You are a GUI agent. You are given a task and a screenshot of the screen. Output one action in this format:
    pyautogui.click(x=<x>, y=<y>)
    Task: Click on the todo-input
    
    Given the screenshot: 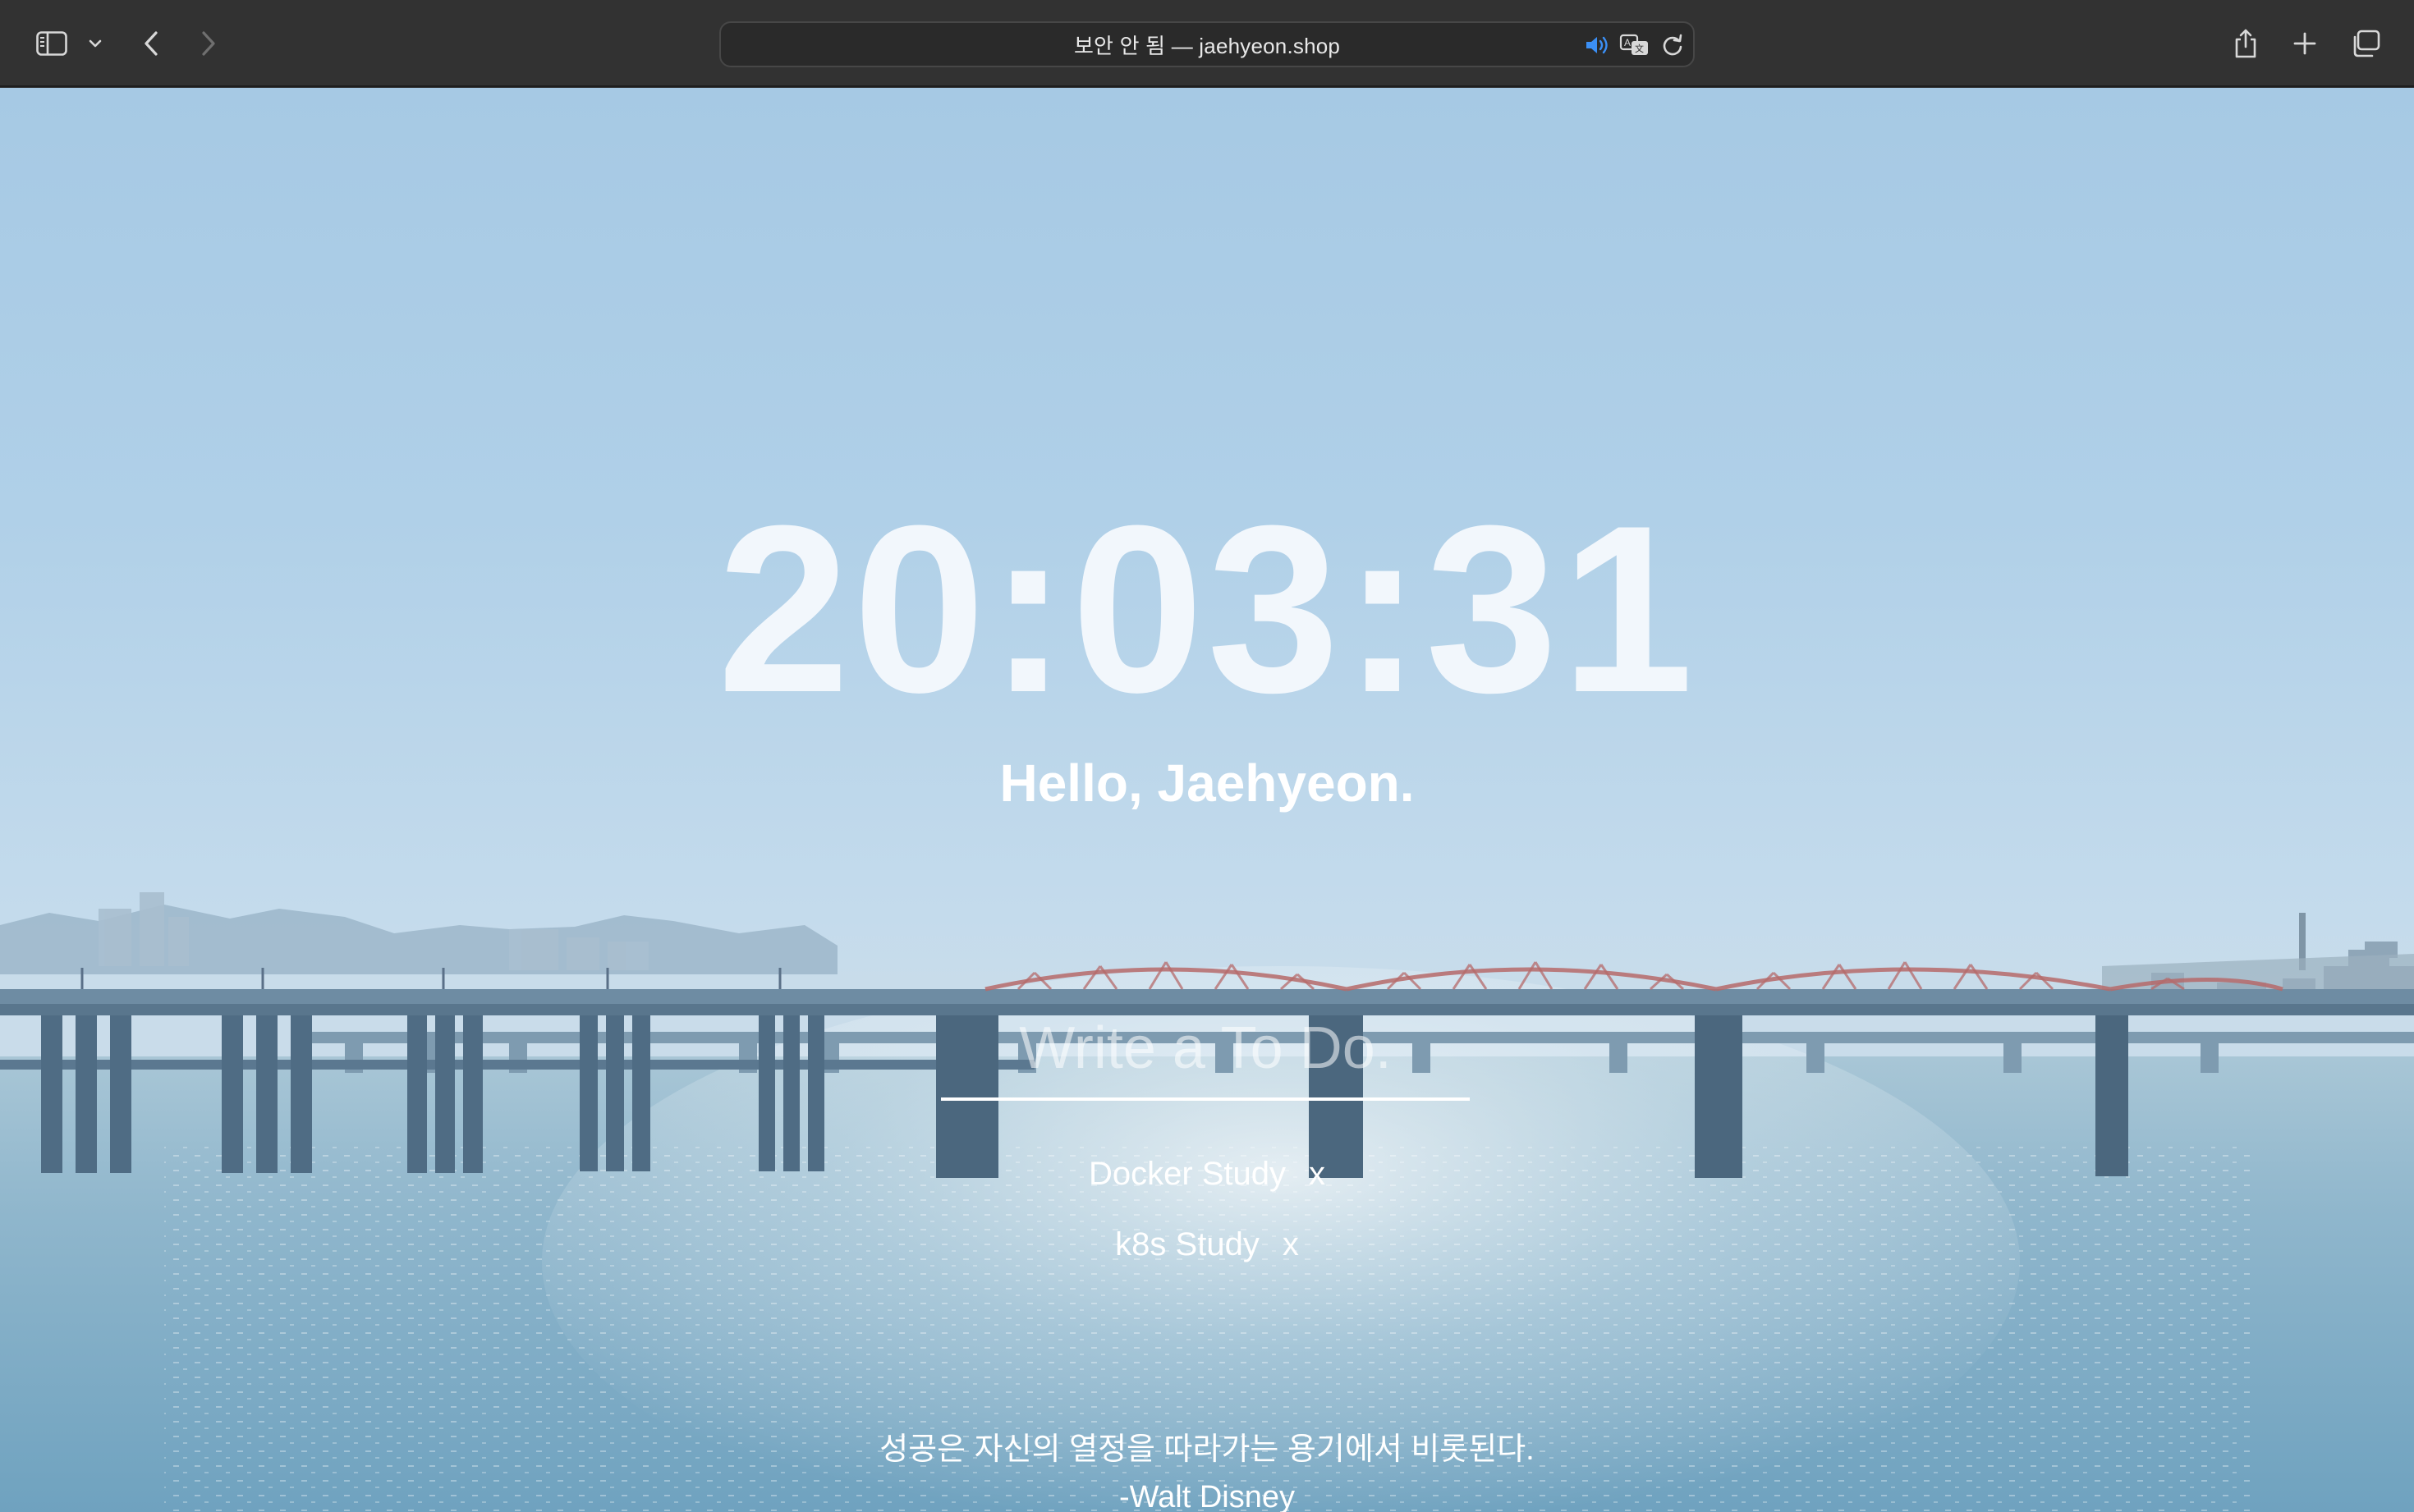 What is the action you would take?
    pyautogui.click(x=1206, y=1050)
    